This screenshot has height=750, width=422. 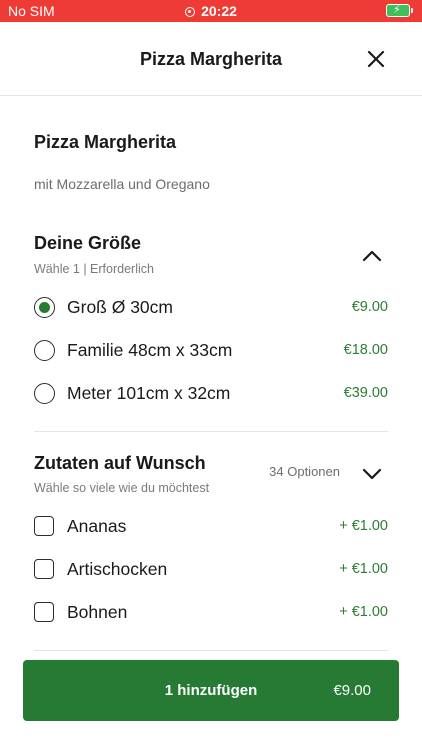 What do you see at coordinates (211, 308) in the screenshot?
I see `size-option-gross: Groß Ø 30cm €9.00` at bounding box center [211, 308].